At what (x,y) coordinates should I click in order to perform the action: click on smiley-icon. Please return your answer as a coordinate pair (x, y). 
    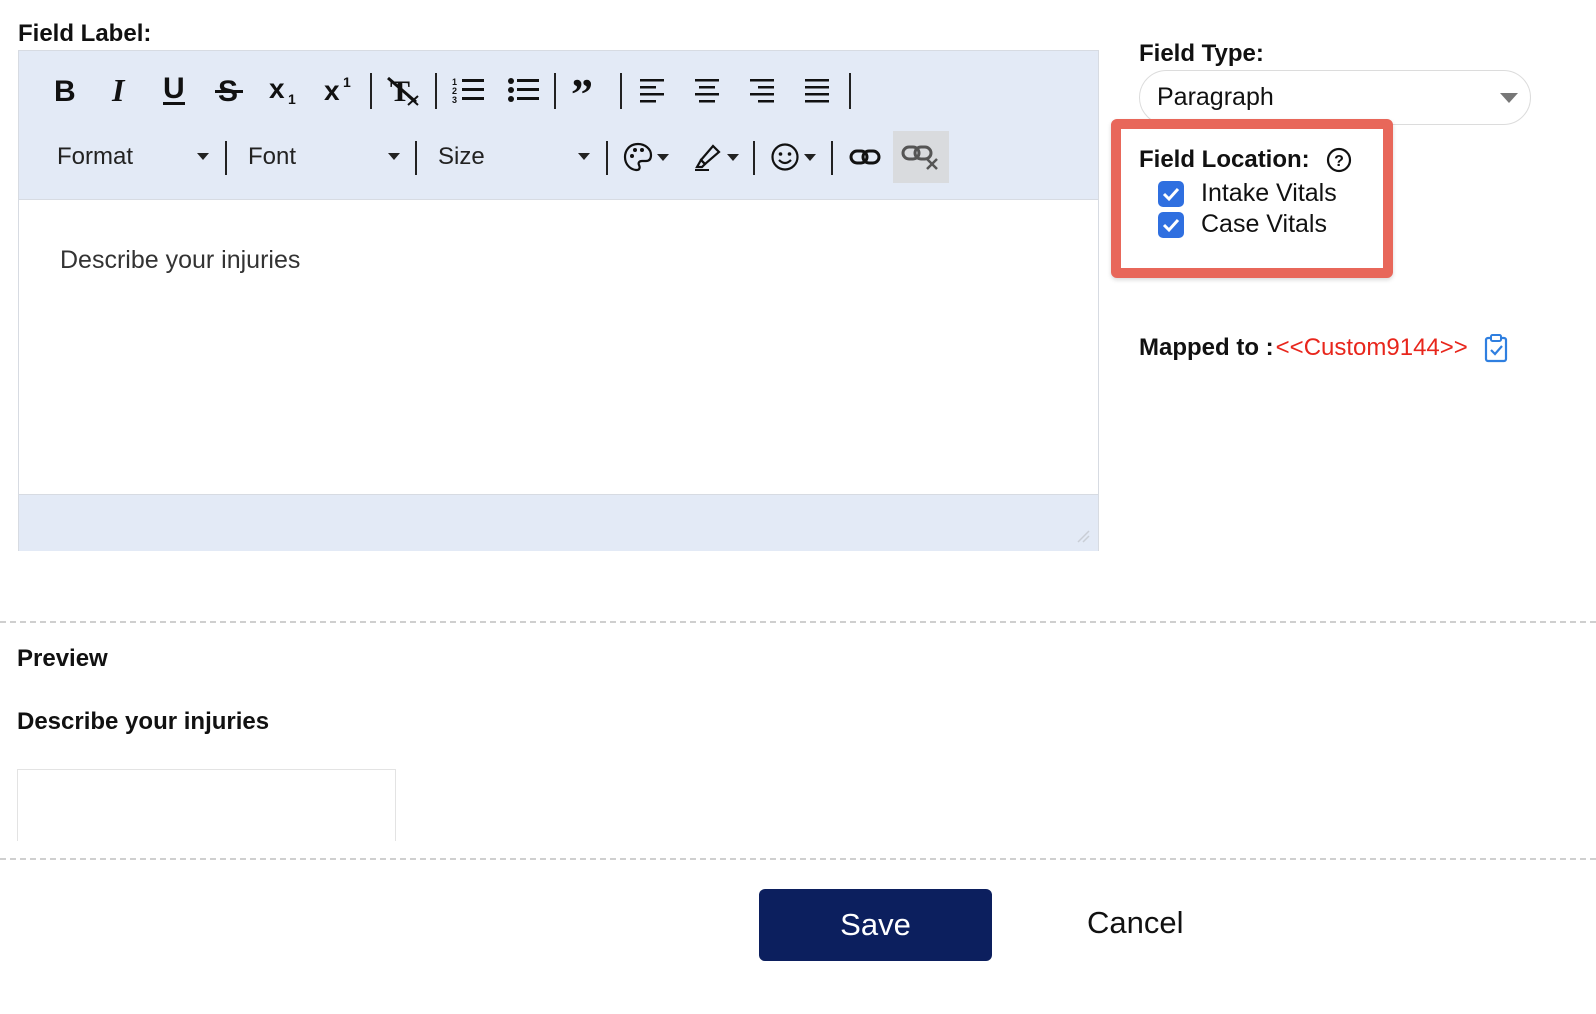
    Looking at the image, I should click on (785, 157).